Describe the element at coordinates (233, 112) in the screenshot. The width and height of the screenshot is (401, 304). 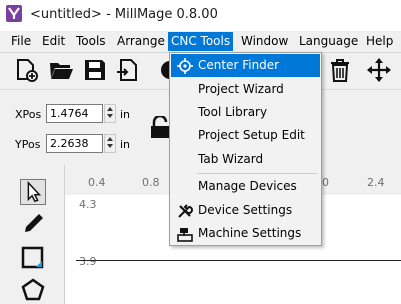
I see `menu-item-label: Tool Library` at that location.